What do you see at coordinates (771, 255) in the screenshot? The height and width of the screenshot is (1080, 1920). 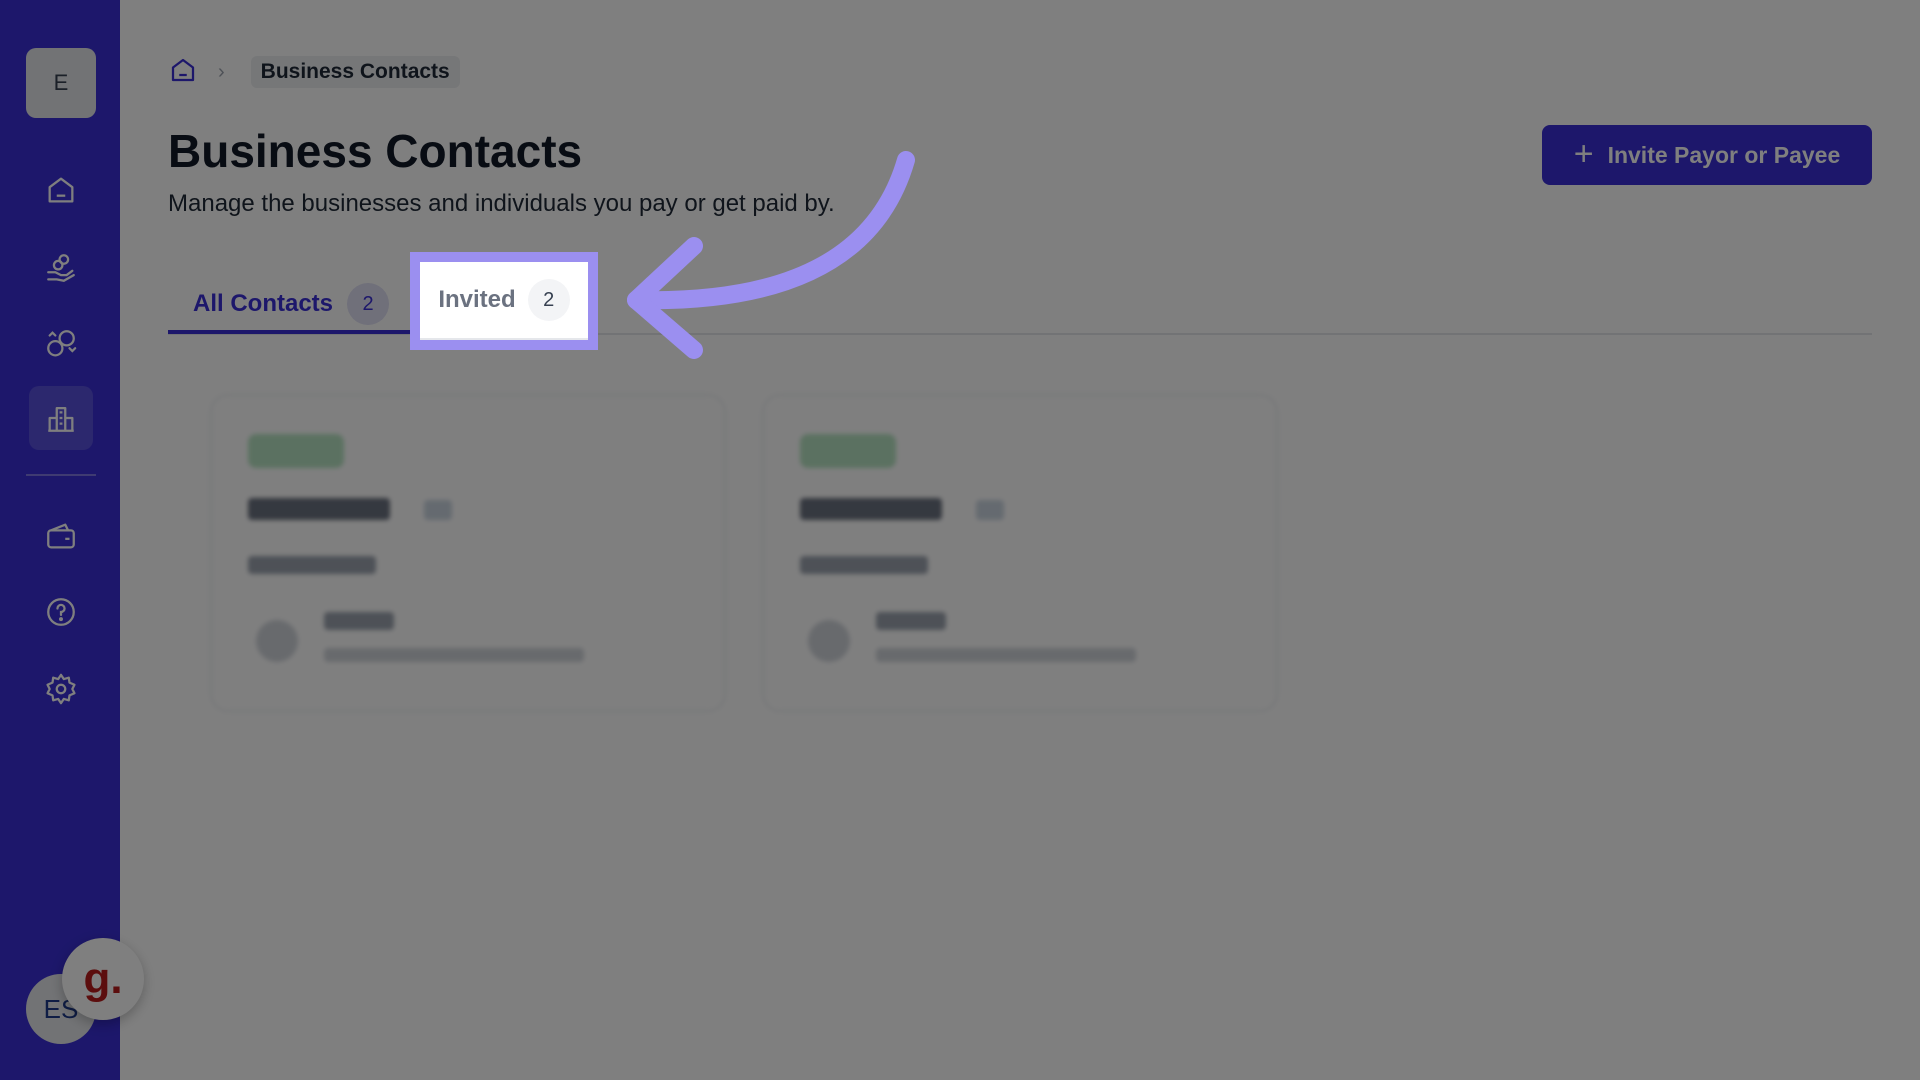 I see `pointer-arrow-icon` at bounding box center [771, 255].